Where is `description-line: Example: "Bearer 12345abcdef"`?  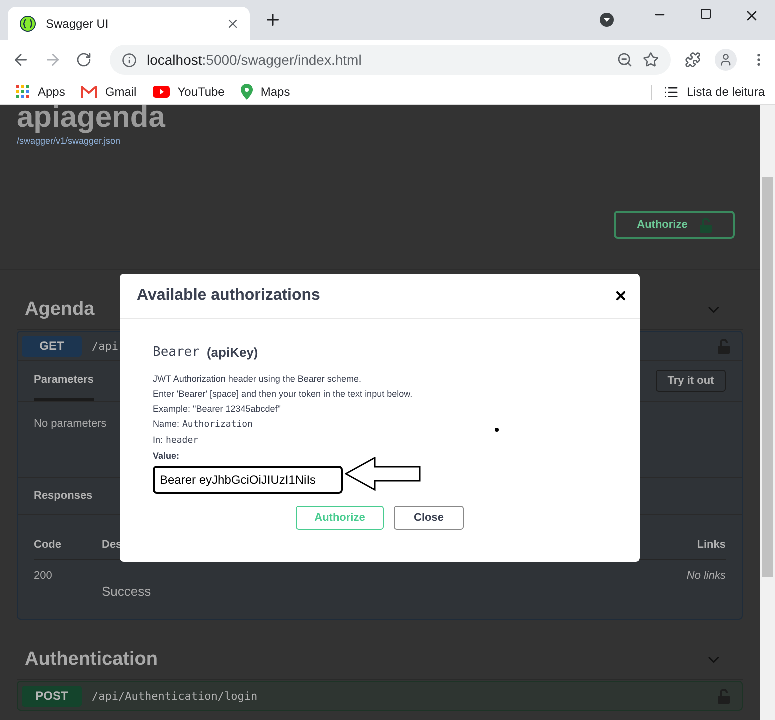
description-line: Example: "Bearer 12345abcdef" is located at coordinates (217, 409).